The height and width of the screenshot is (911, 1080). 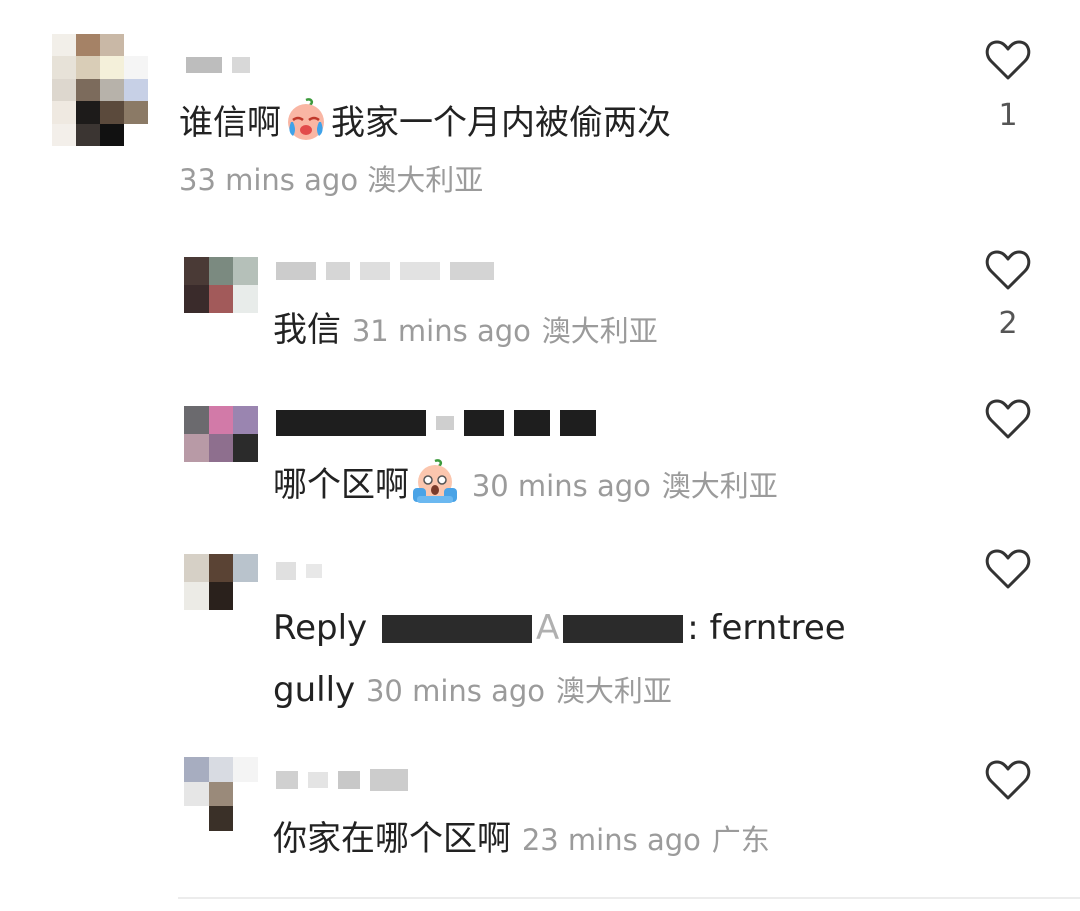 What do you see at coordinates (611, 840) in the screenshot?
I see `timestamp: 23 mins ago` at bounding box center [611, 840].